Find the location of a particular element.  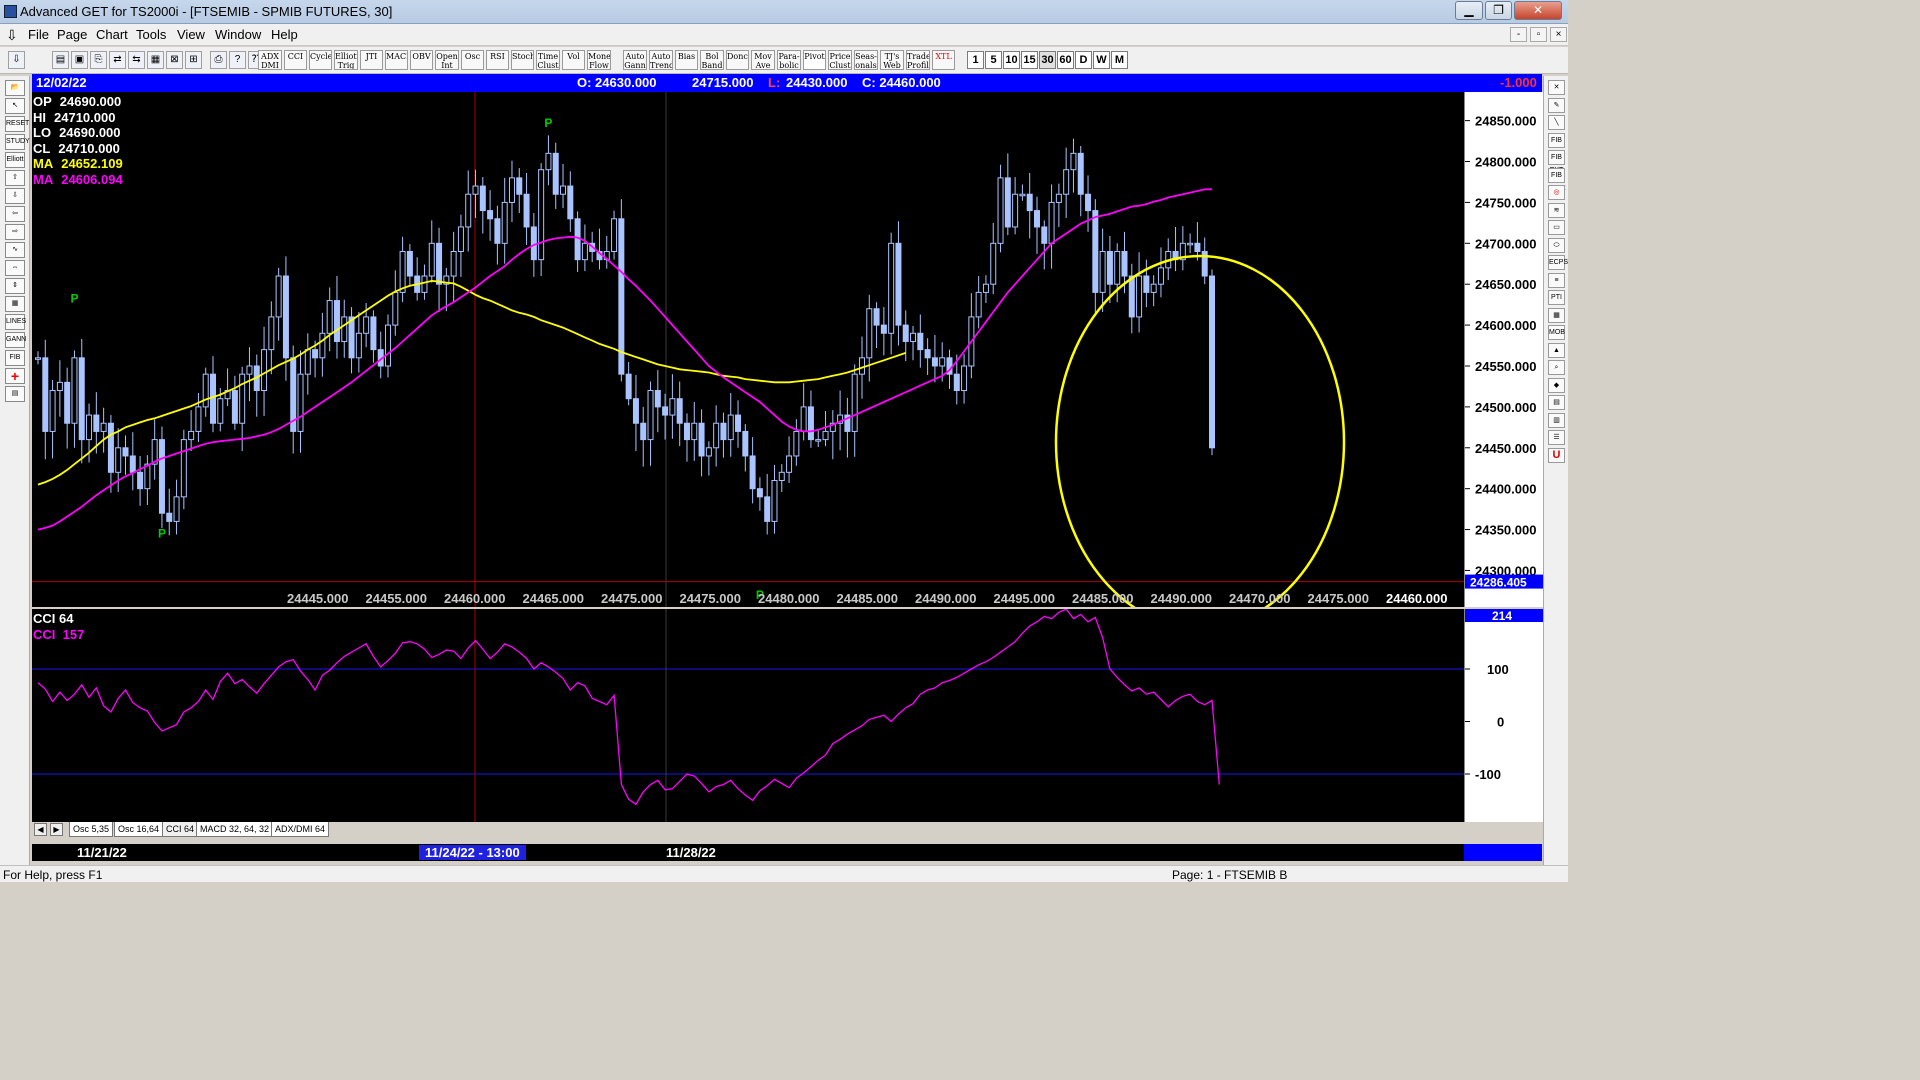

study-button-rsi: RSI is located at coordinates (497, 60).